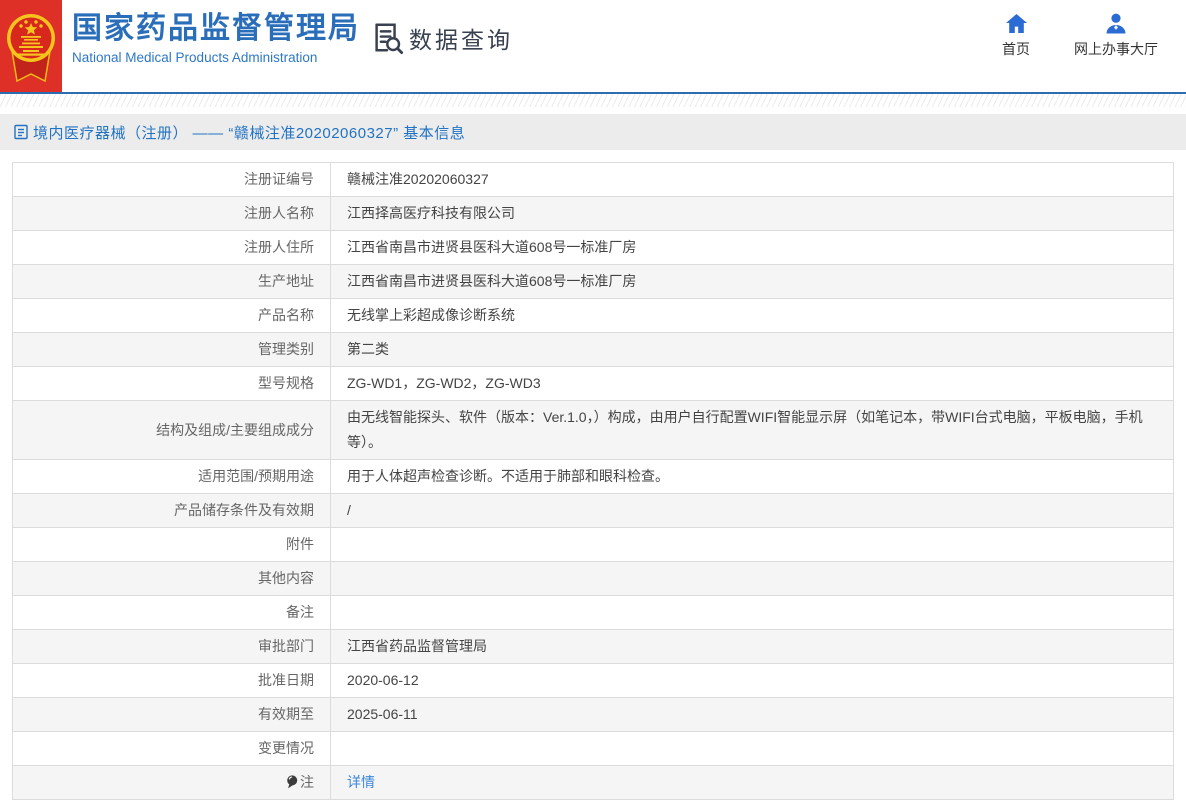 This screenshot has height=803, width=1186. I want to click on table-row: 附件, so click(593, 544).